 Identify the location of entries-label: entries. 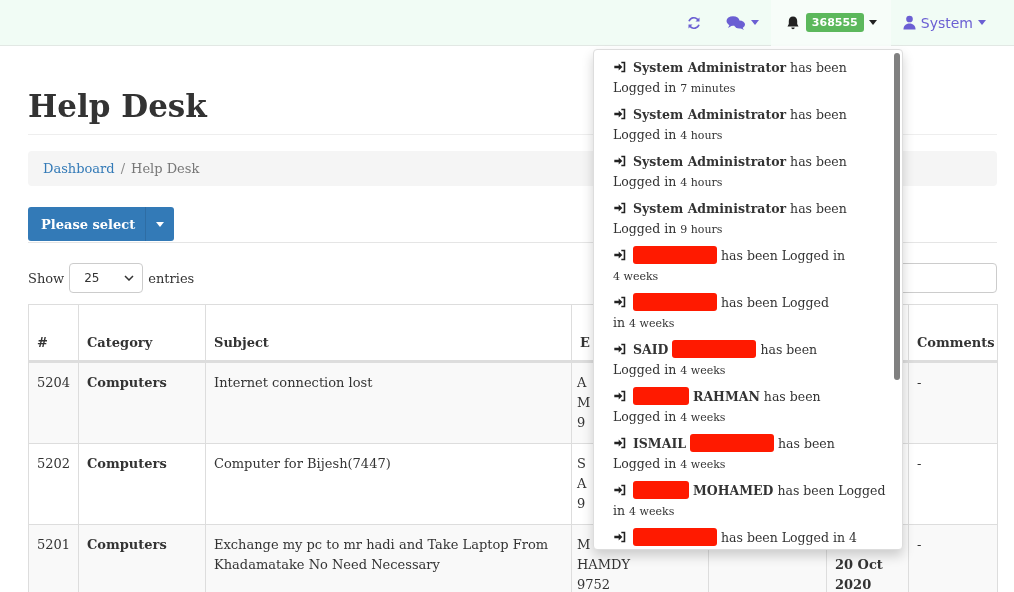
(171, 278).